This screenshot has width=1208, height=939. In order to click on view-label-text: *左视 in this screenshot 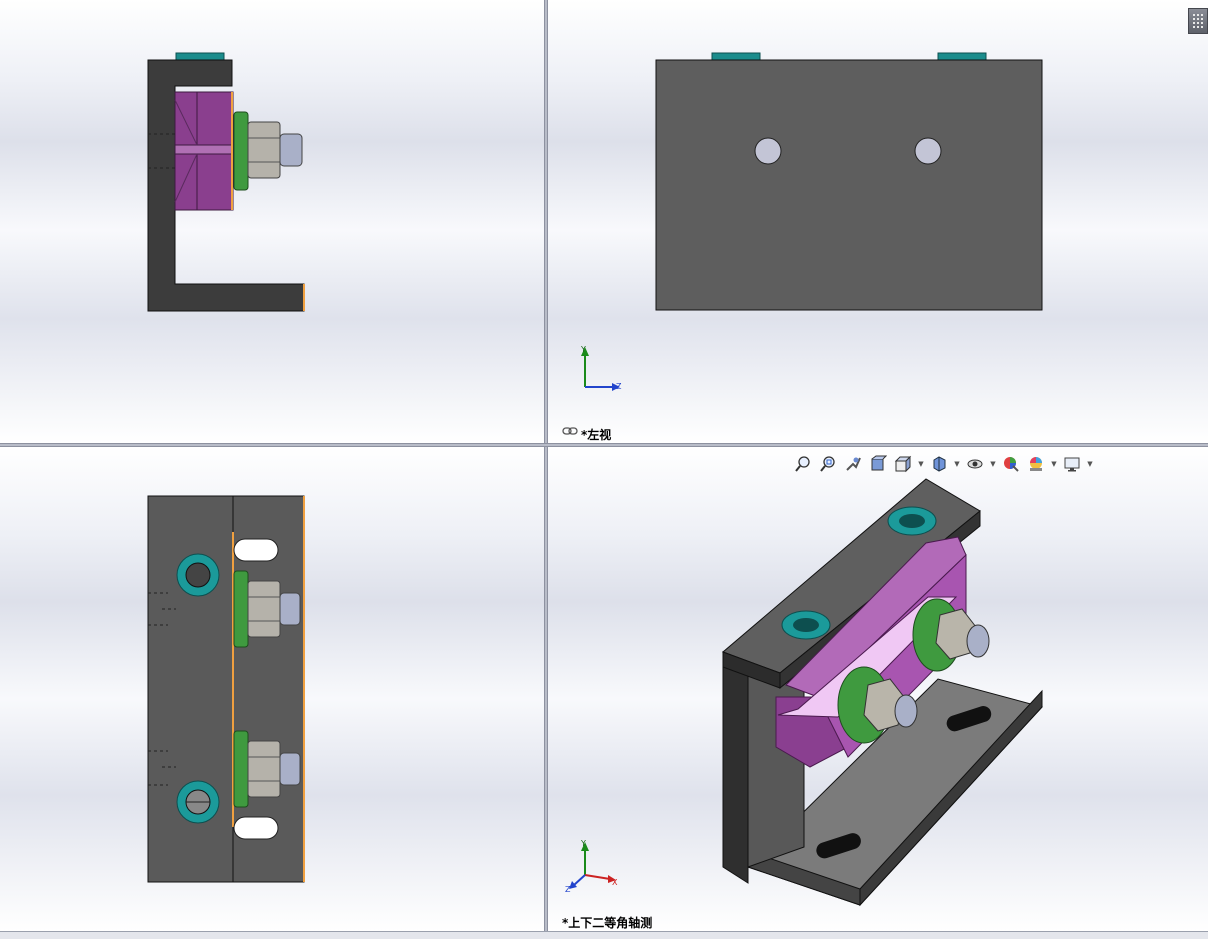, I will do `click(596, 435)`.